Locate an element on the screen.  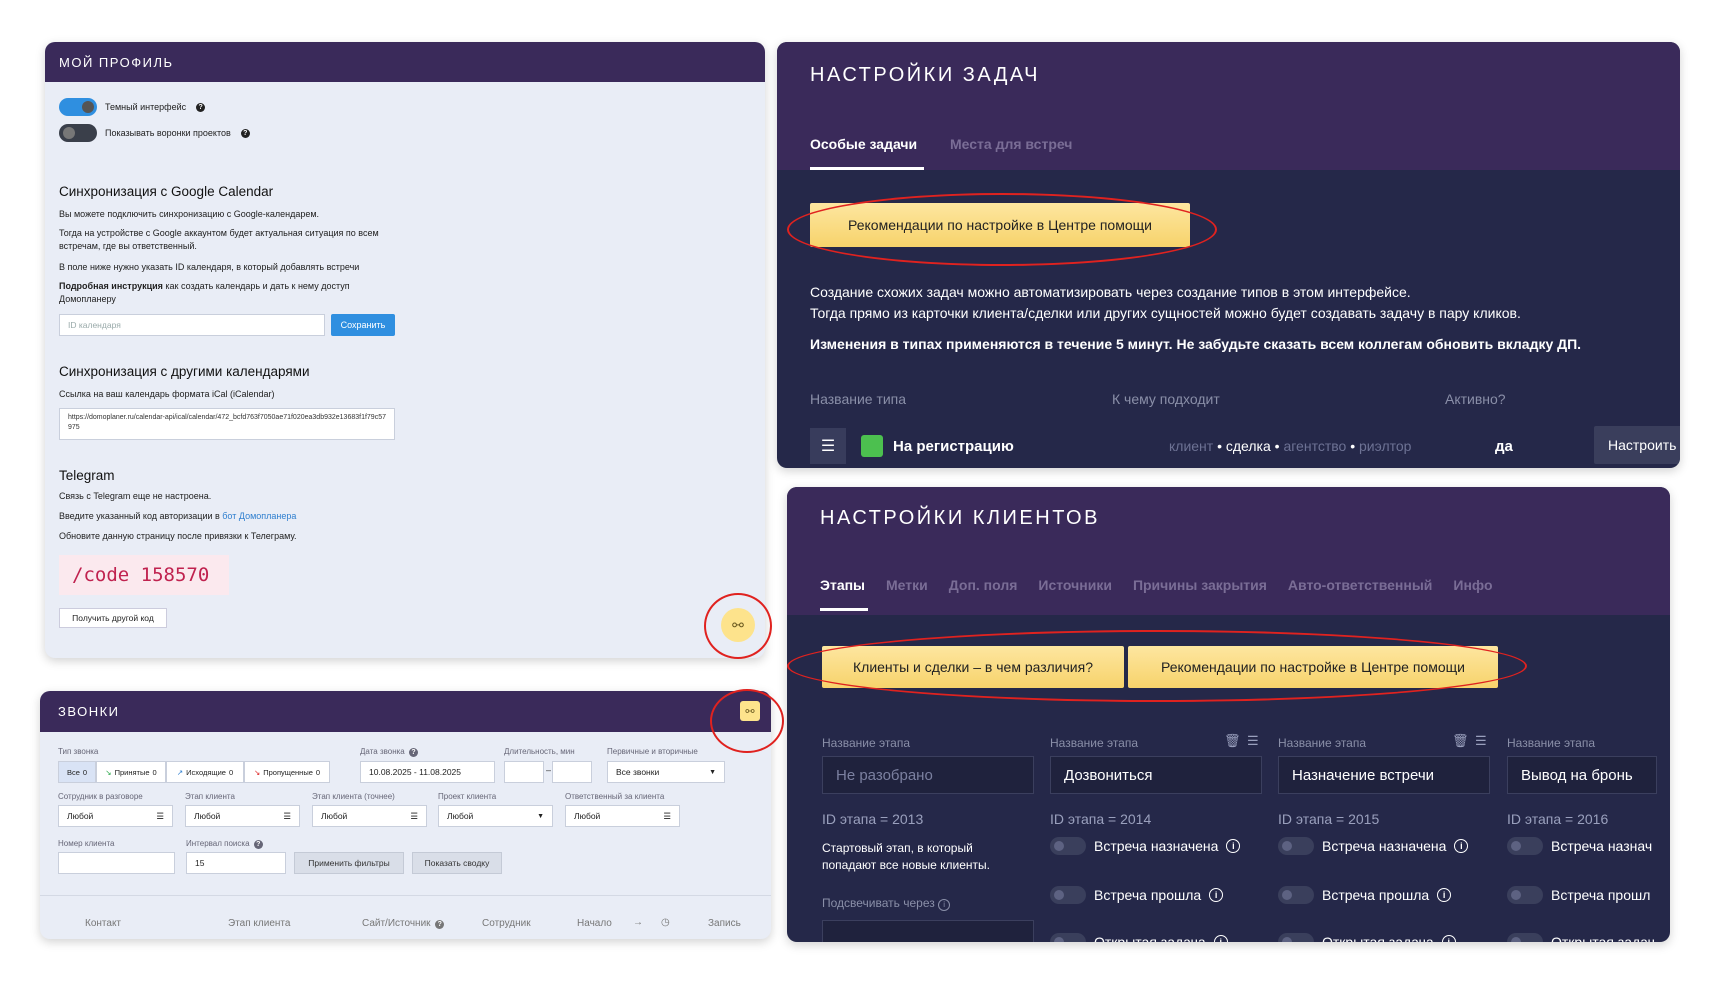
responsible-select: Любой ☰ is located at coordinates (622, 816).